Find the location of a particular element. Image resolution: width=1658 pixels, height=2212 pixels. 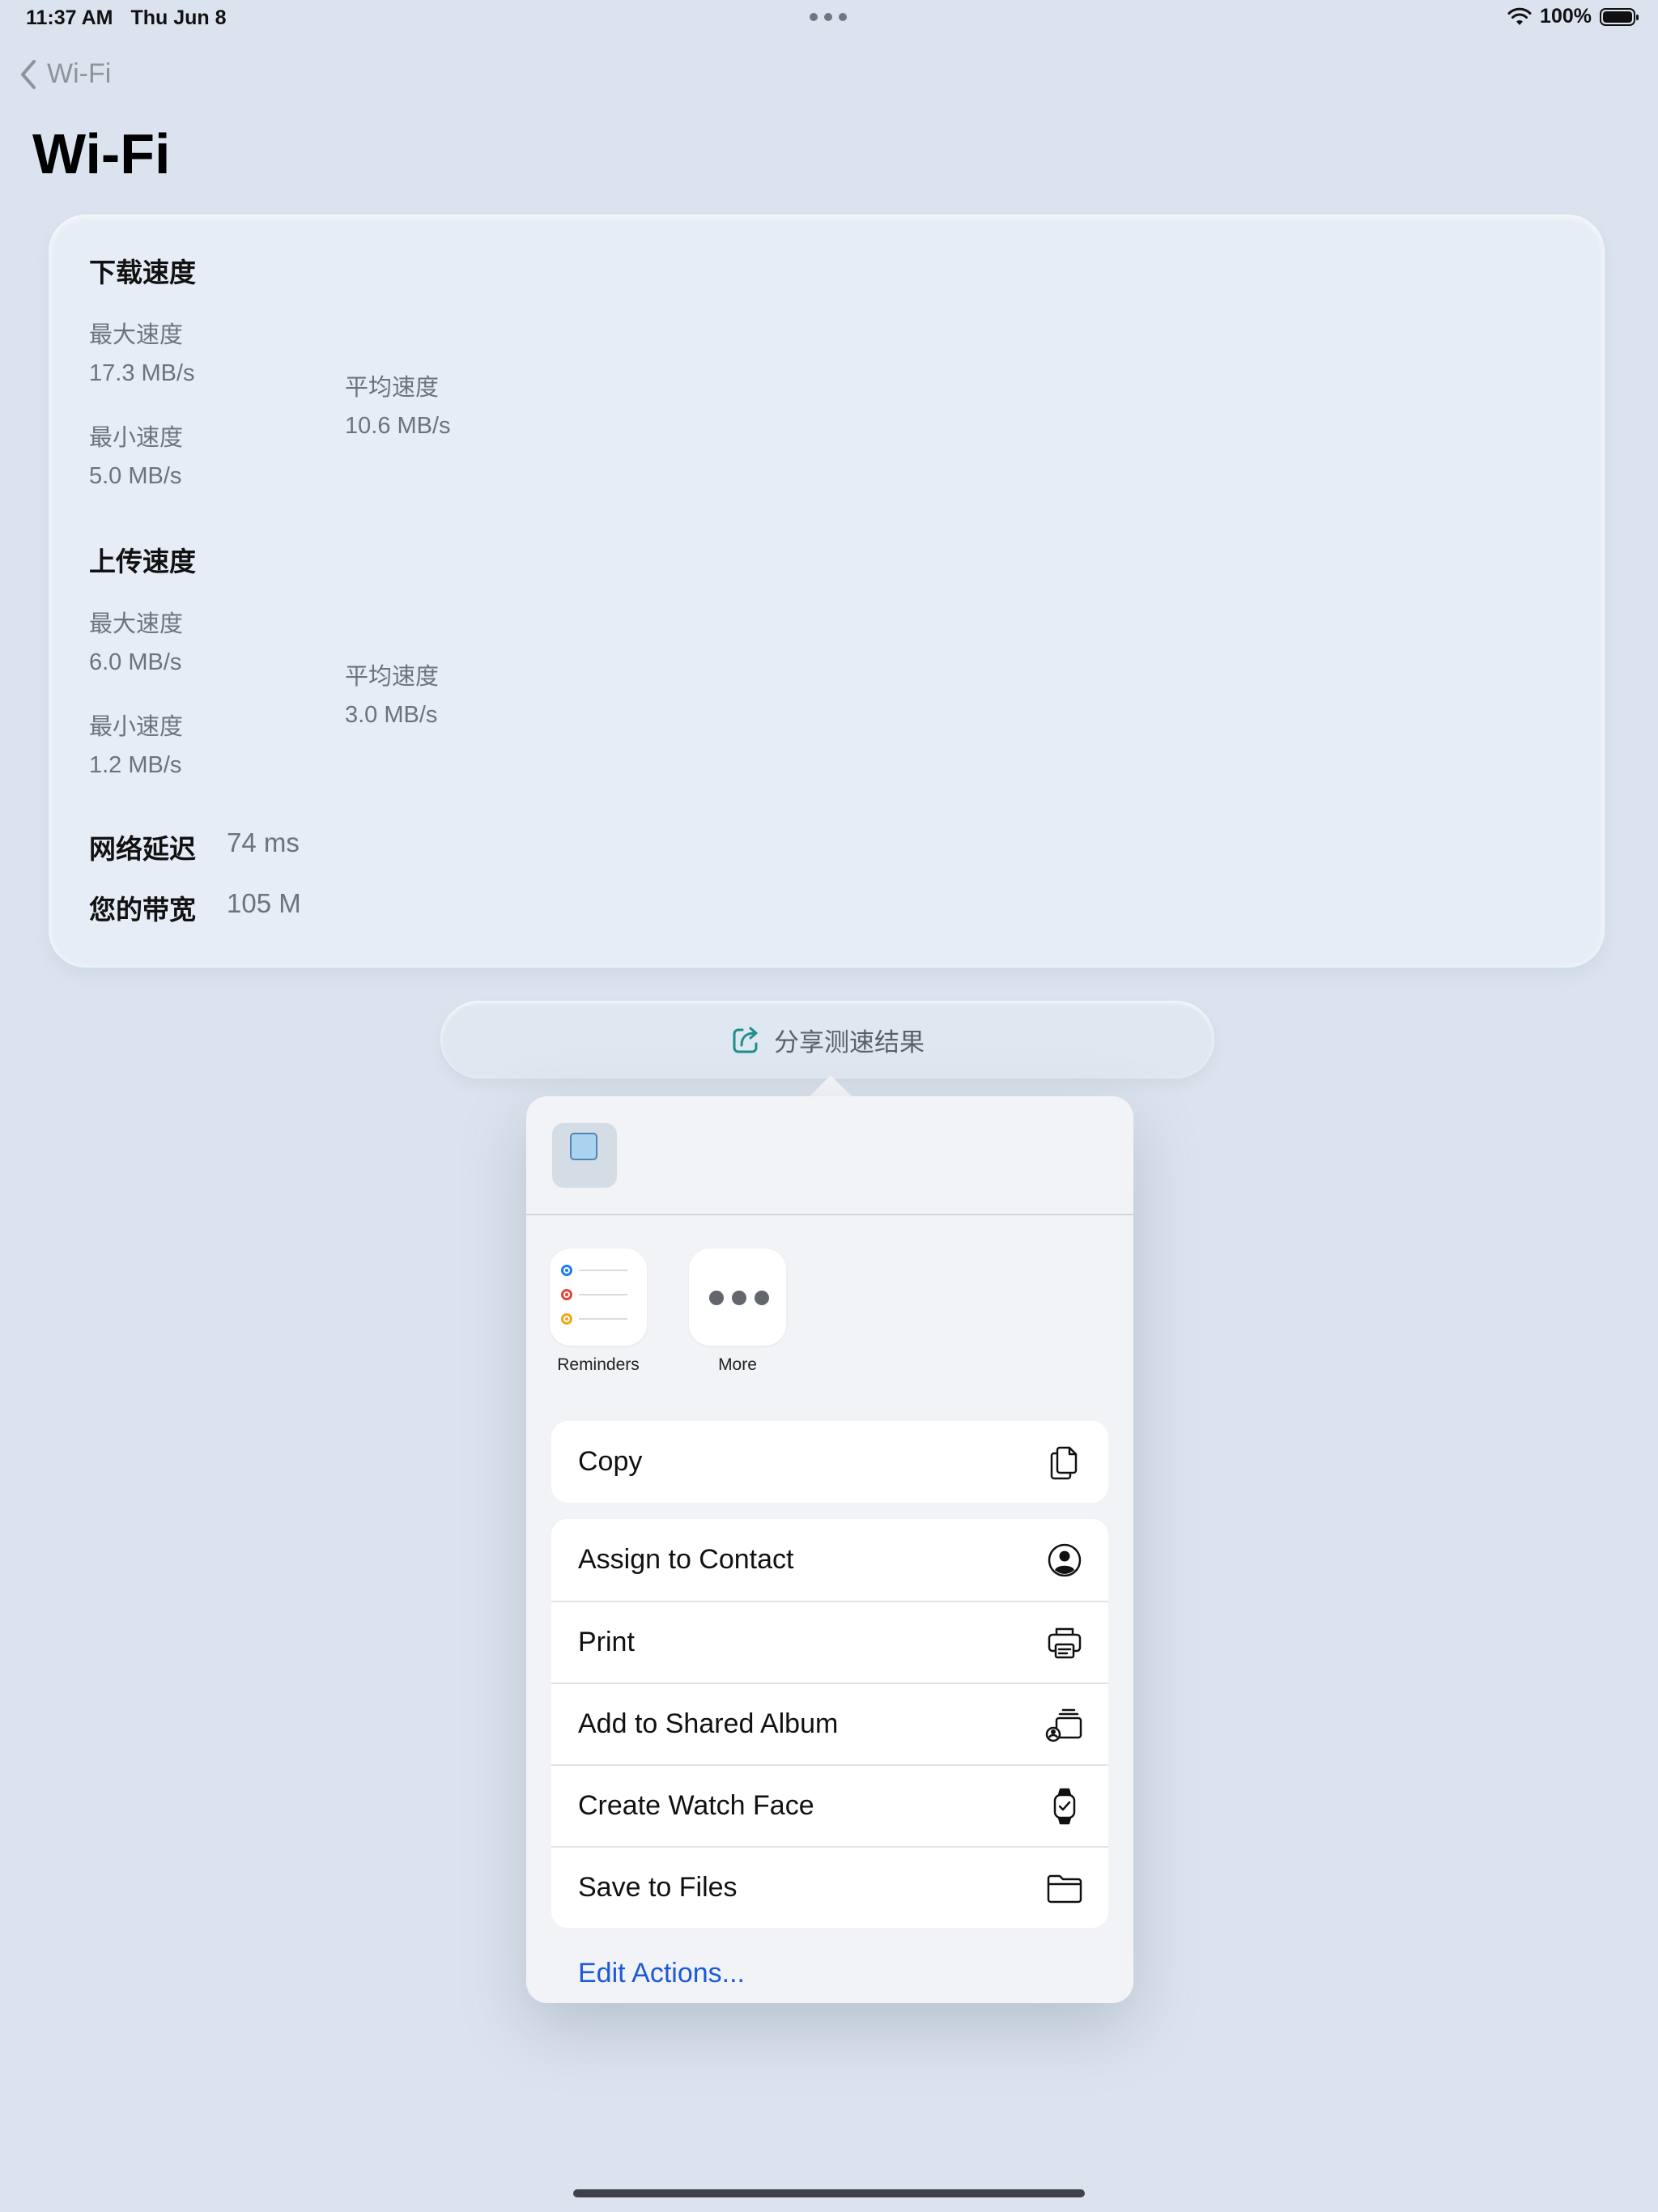

wifi-icon is located at coordinates (1519, 16).